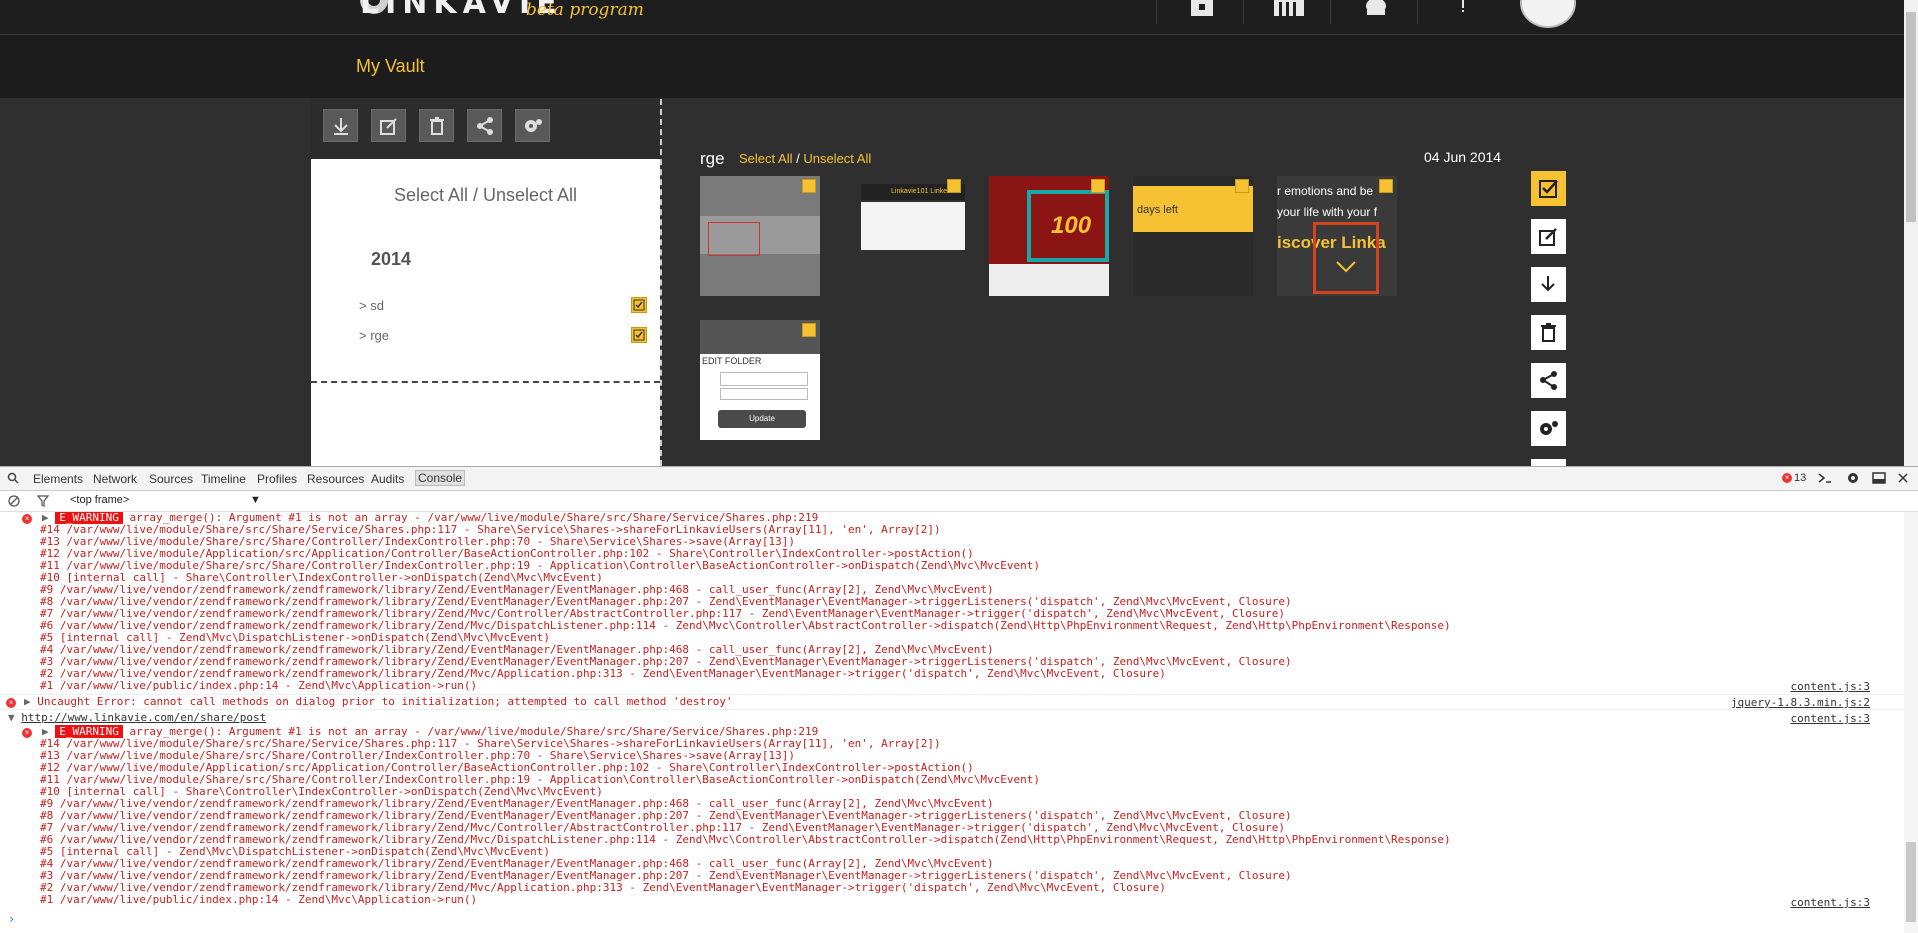  Describe the element at coordinates (1911, 722) in the screenshot. I see `console-scrollbar` at that location.